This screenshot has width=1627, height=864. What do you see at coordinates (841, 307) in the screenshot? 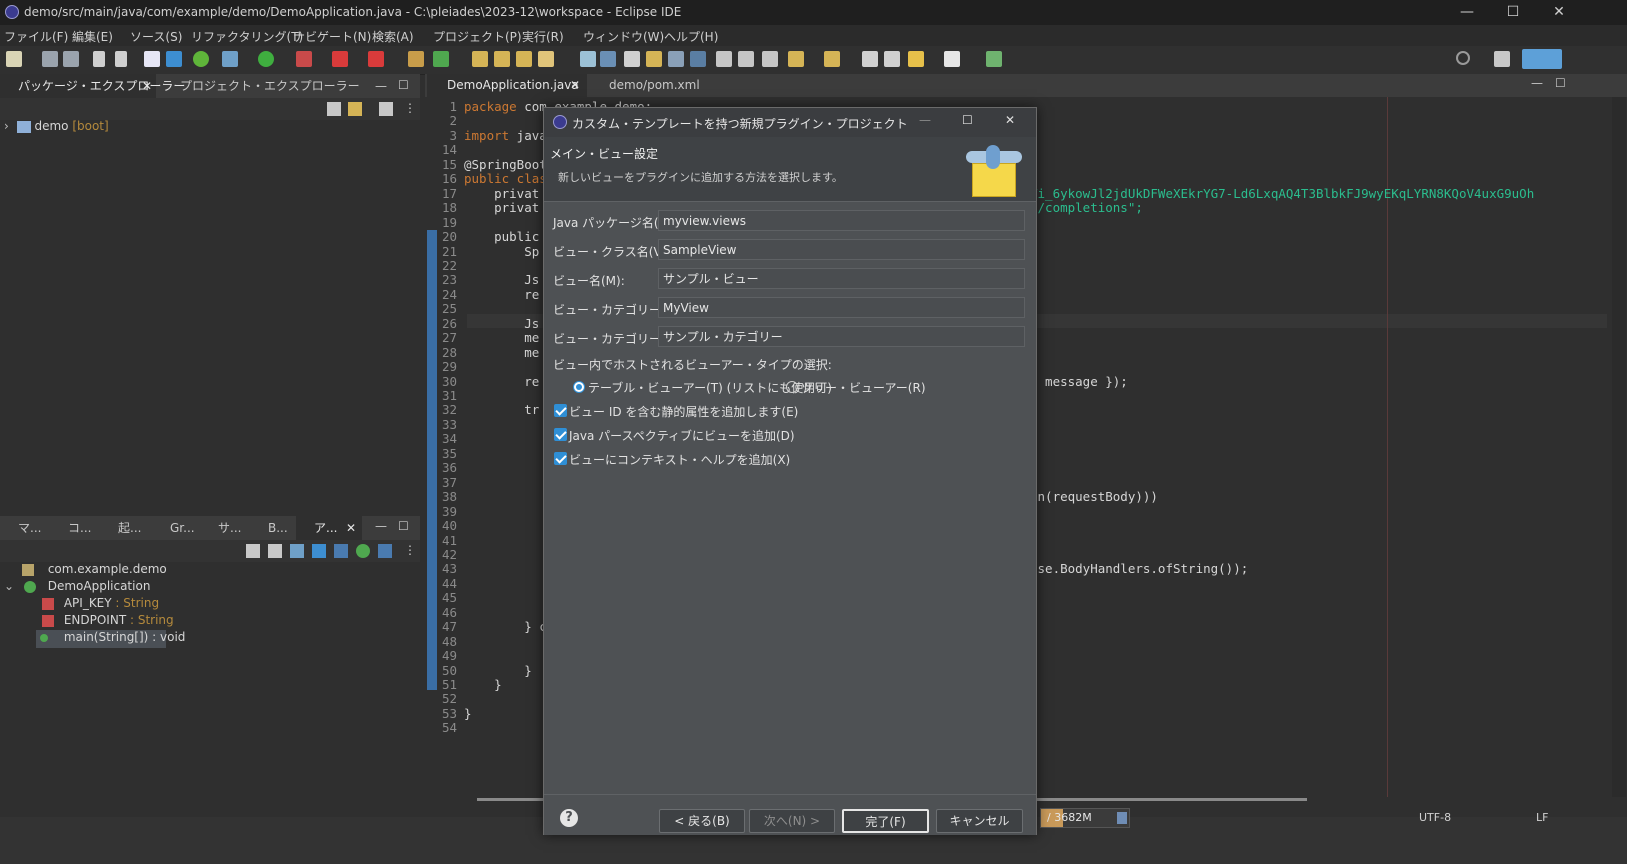
I see `view-category-id-field: MyView` at bounding box center [841, 307].